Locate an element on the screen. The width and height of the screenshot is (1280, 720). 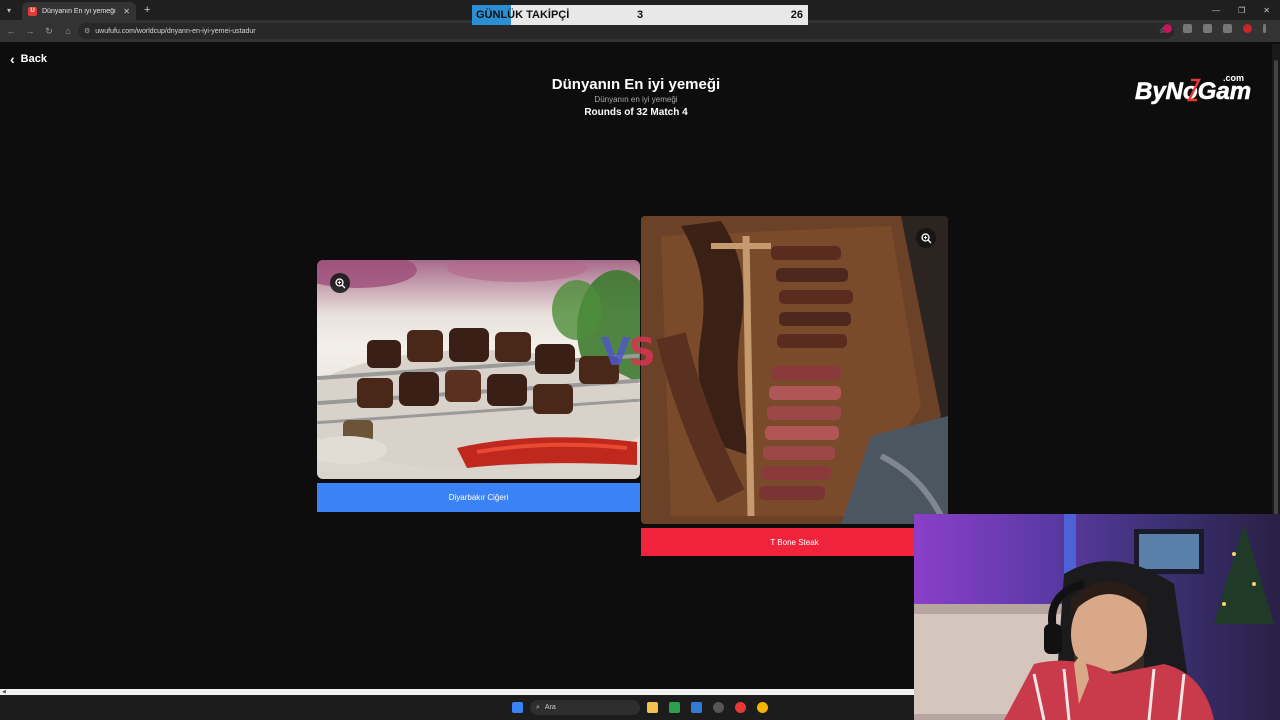
extensions-puzzle-icon is located at coordinates (1187, 28).